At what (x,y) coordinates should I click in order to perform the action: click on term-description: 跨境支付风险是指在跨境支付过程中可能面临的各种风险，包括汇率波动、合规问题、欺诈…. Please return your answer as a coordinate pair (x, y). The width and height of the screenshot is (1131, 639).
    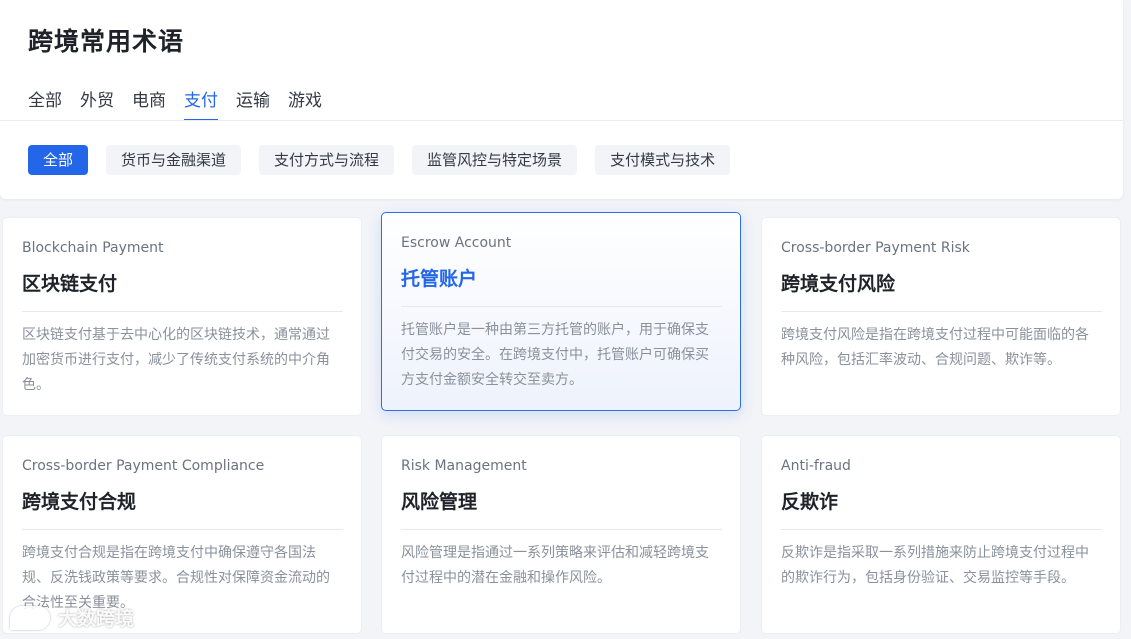
    Looking at the image, I should click on (935, 347).